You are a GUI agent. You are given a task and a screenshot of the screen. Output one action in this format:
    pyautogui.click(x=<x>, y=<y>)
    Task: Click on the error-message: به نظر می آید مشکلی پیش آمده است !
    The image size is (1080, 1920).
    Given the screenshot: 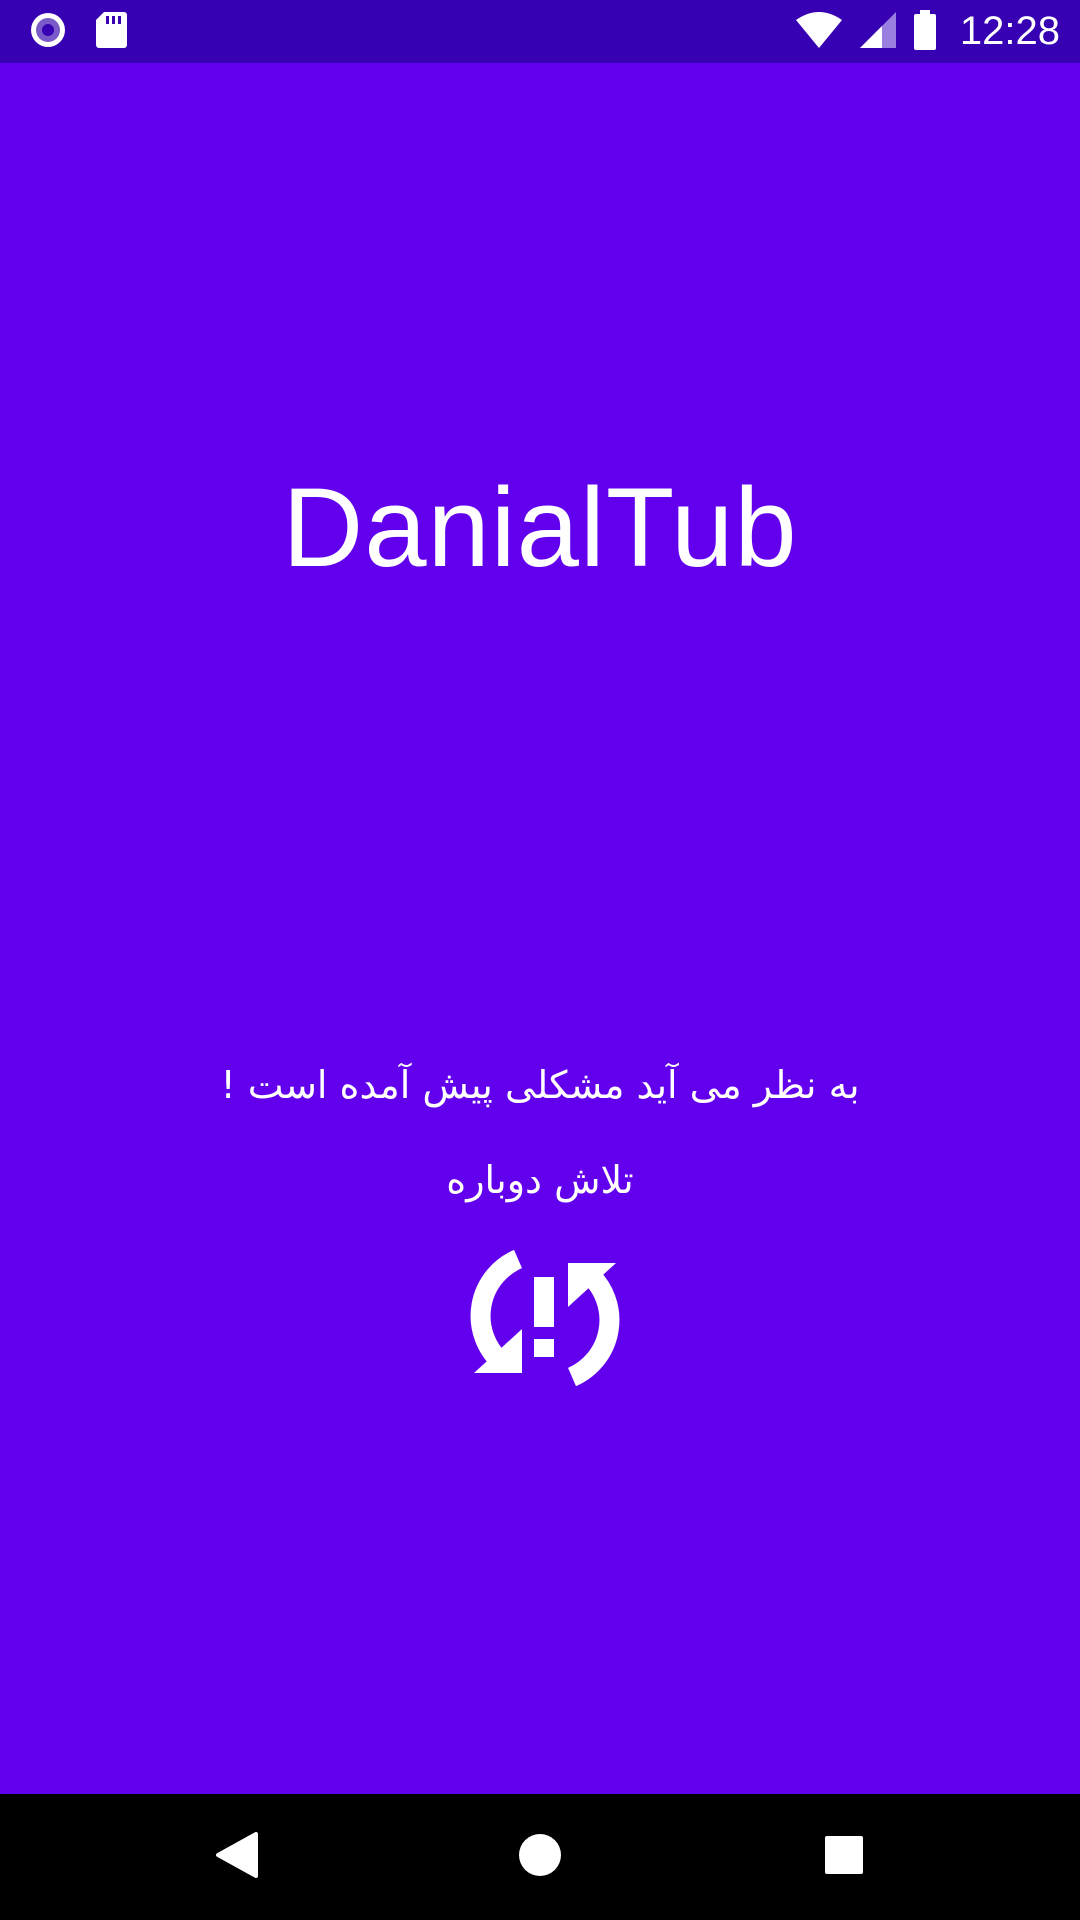 What is the action you would take?
    pyautogui.click(x=540, y=1085)
    